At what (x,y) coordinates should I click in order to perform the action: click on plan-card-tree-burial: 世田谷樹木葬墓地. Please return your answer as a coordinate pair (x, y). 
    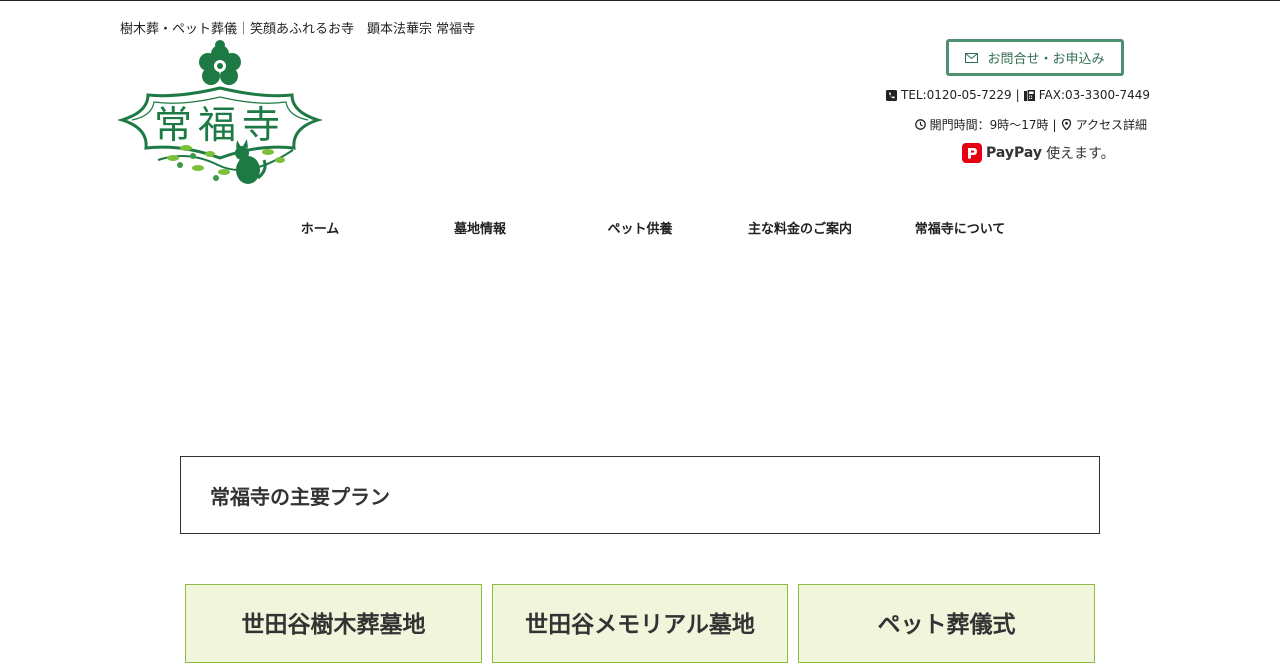
    Looking at the image, I should click on (333, 623).